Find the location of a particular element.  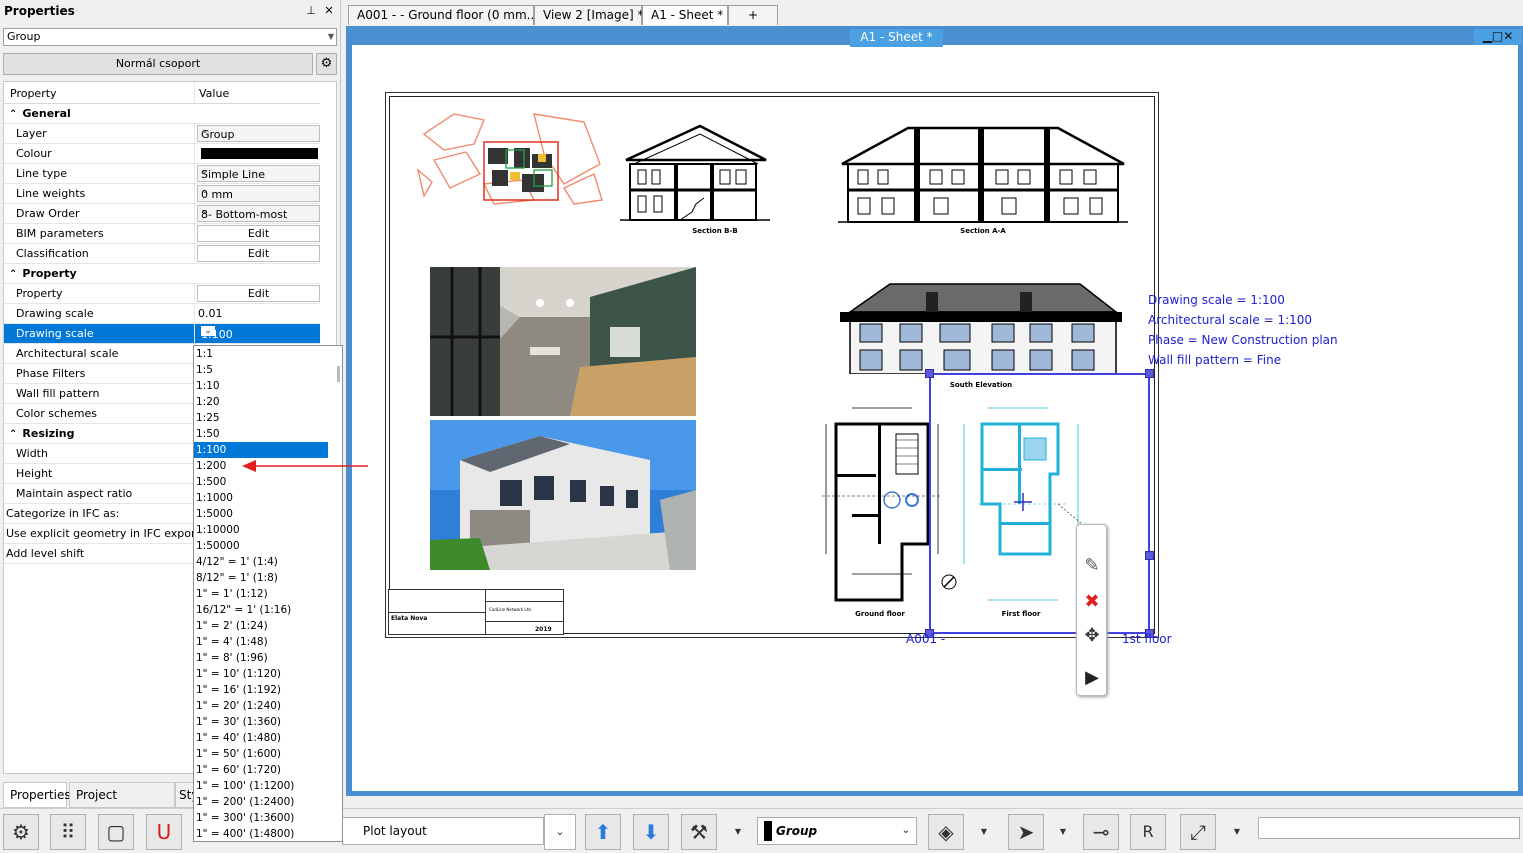

scale-option: 1" = 200' (1:2400) is located at coordinates (268, 802).